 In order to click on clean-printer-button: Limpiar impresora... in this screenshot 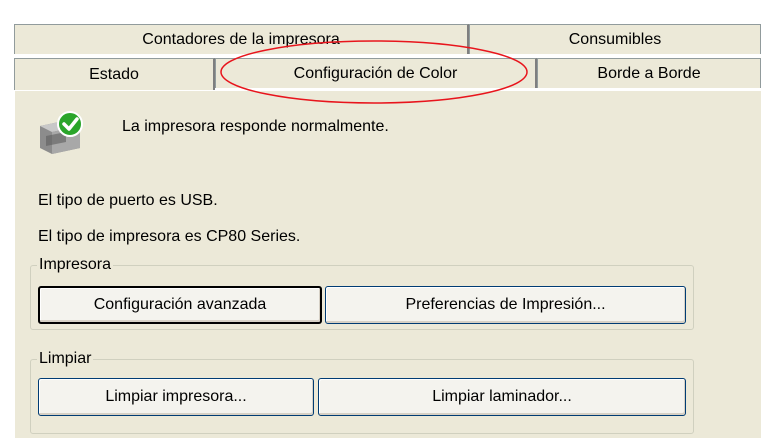, I will do `click(176, 397)`.